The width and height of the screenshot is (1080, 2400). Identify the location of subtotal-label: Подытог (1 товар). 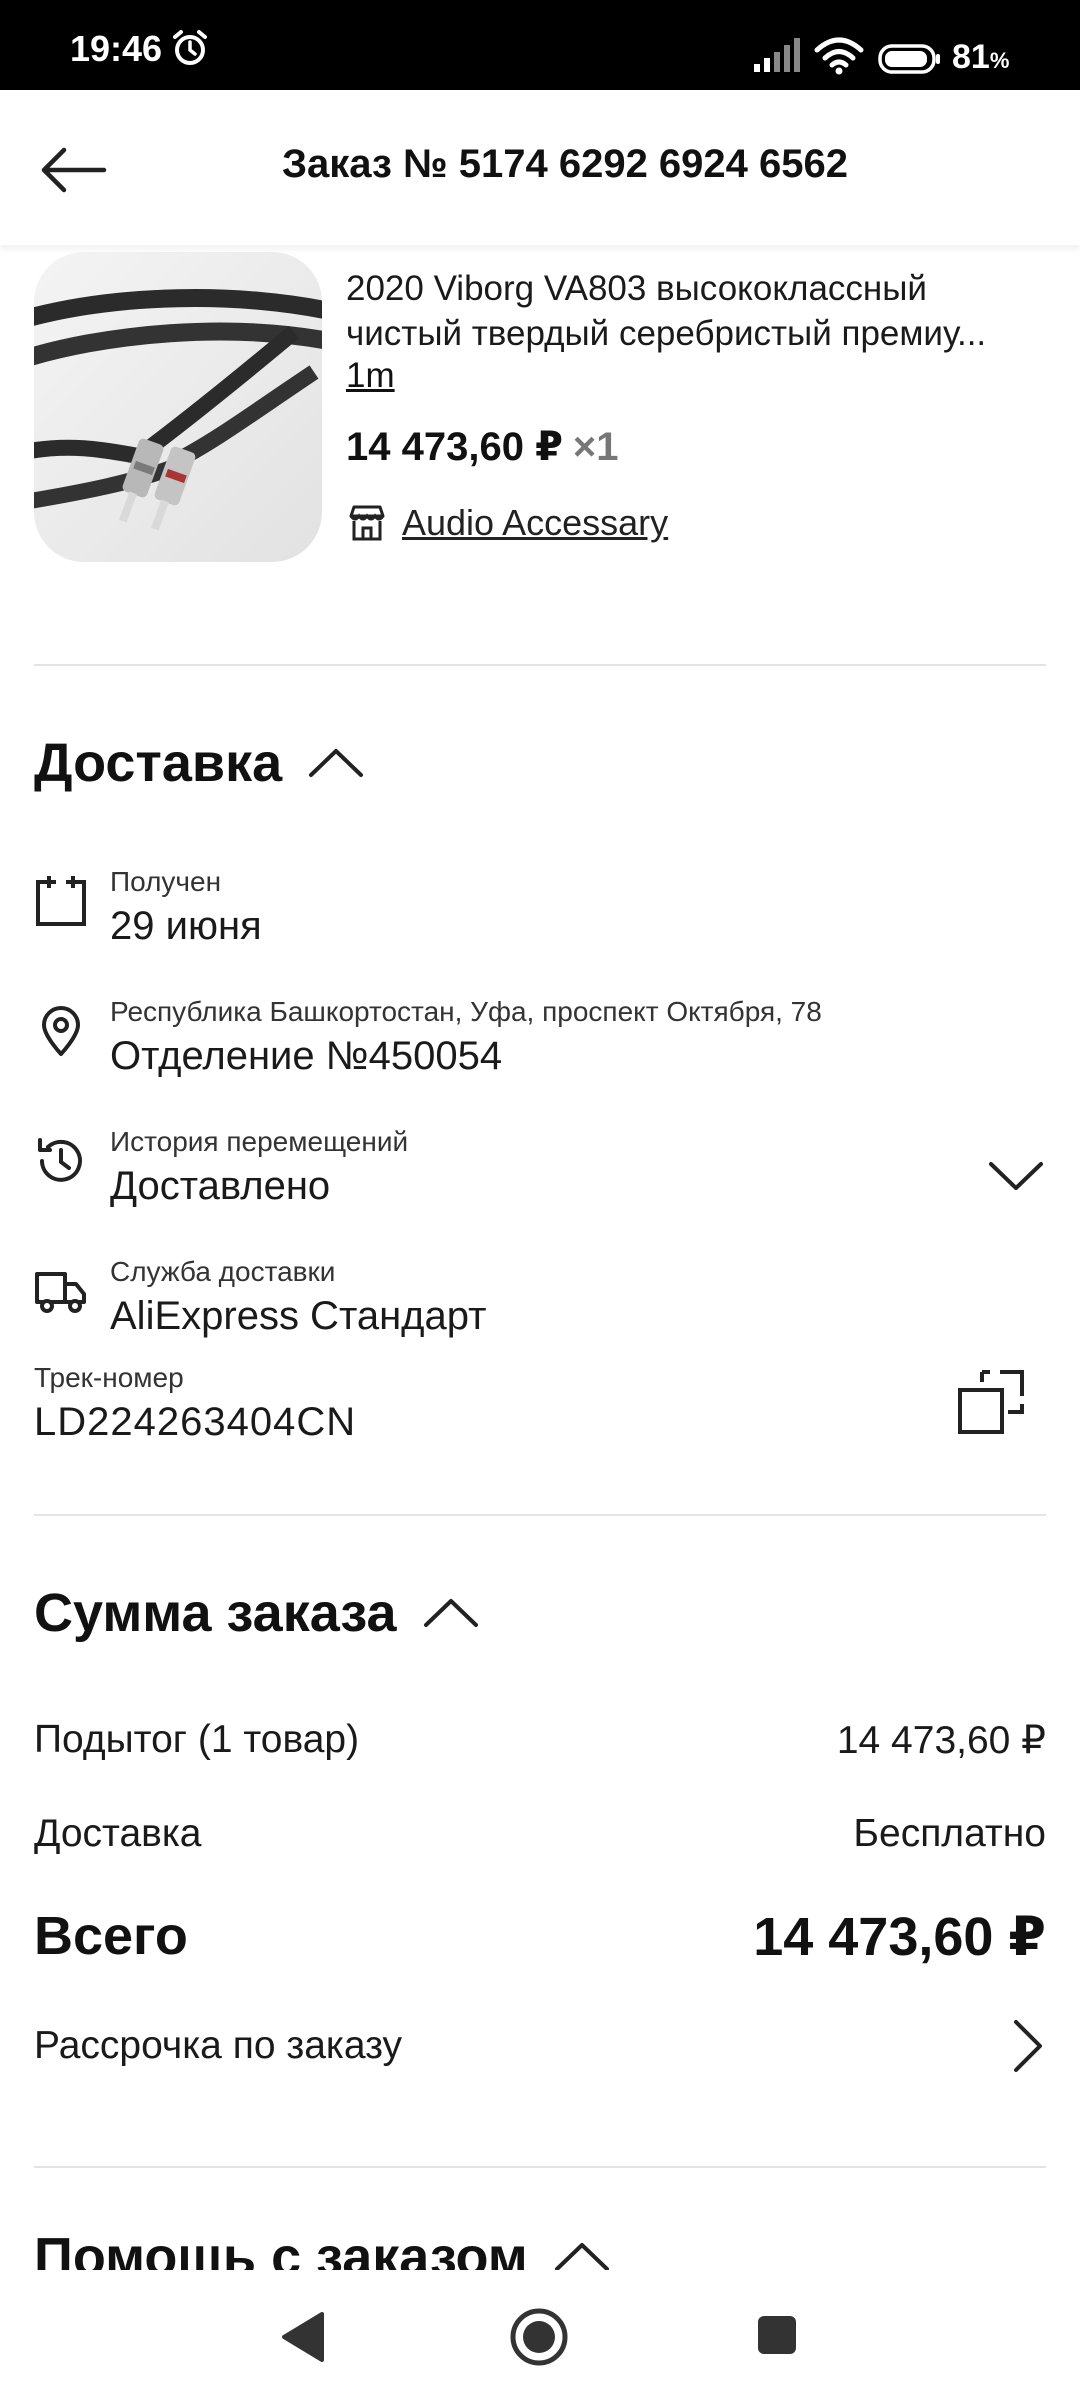
(197, 1739).